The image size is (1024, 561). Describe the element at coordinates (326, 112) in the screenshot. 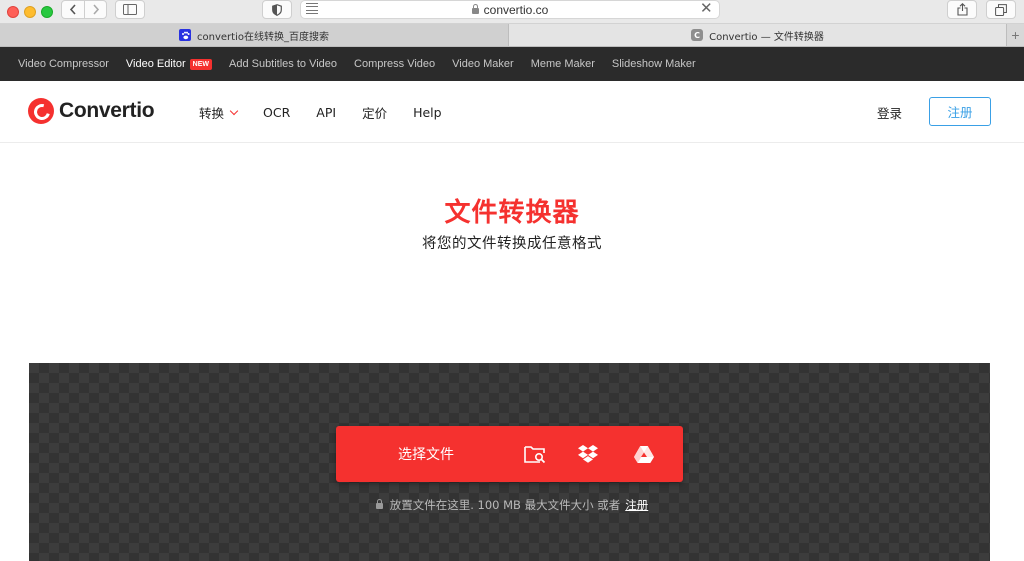

I see `nav-item-api: API` at that location.